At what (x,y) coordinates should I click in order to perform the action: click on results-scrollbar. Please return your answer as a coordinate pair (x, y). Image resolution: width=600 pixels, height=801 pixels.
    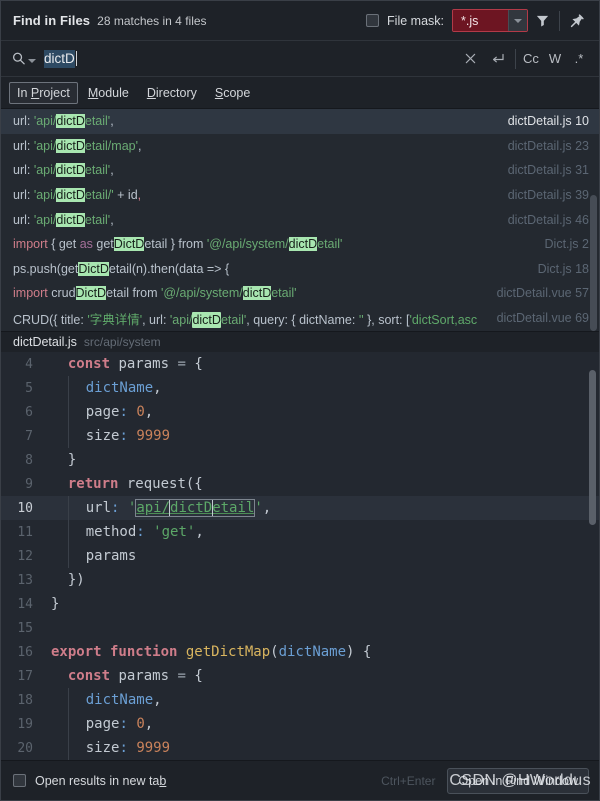
    Looking at the image, I should click on (593, 263).